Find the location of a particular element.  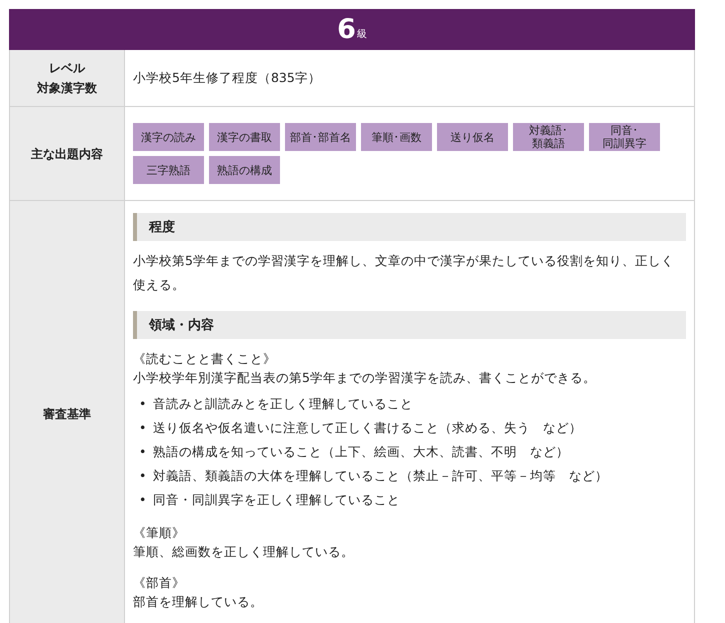

description-text: 小学校学年別漢字配当表の第5学年までの学習漢字を読み、書くことができる。 is located at coordinates (365, 378).